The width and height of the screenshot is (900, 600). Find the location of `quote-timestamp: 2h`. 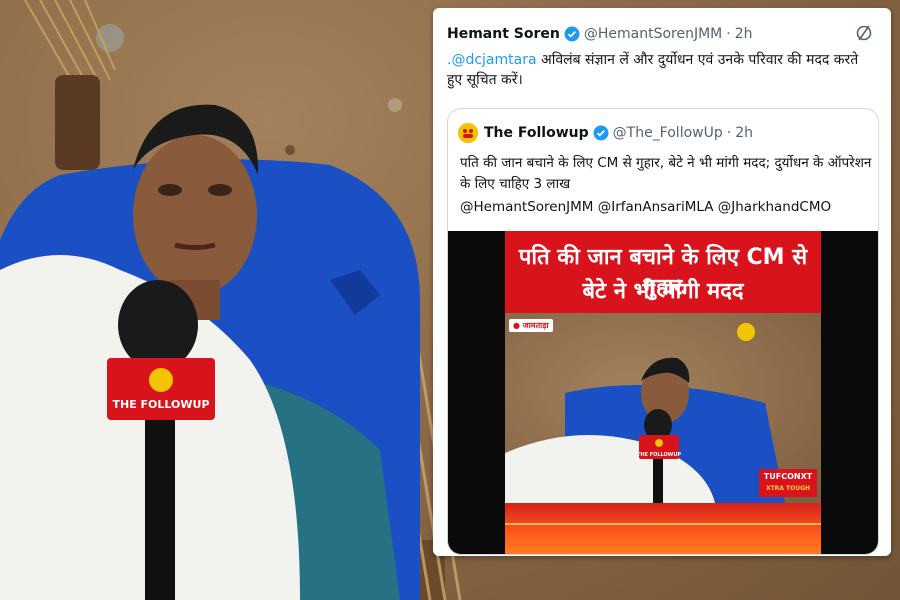

quote-timestamp: 2h is located at coordinates (744, 133).